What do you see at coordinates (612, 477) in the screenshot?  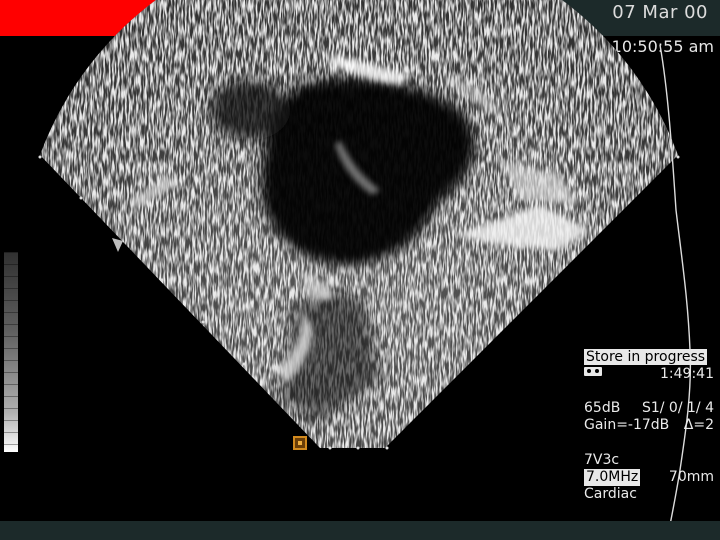 I see `frequency-label: 7.0MHz` at bounding box center [612, 477].